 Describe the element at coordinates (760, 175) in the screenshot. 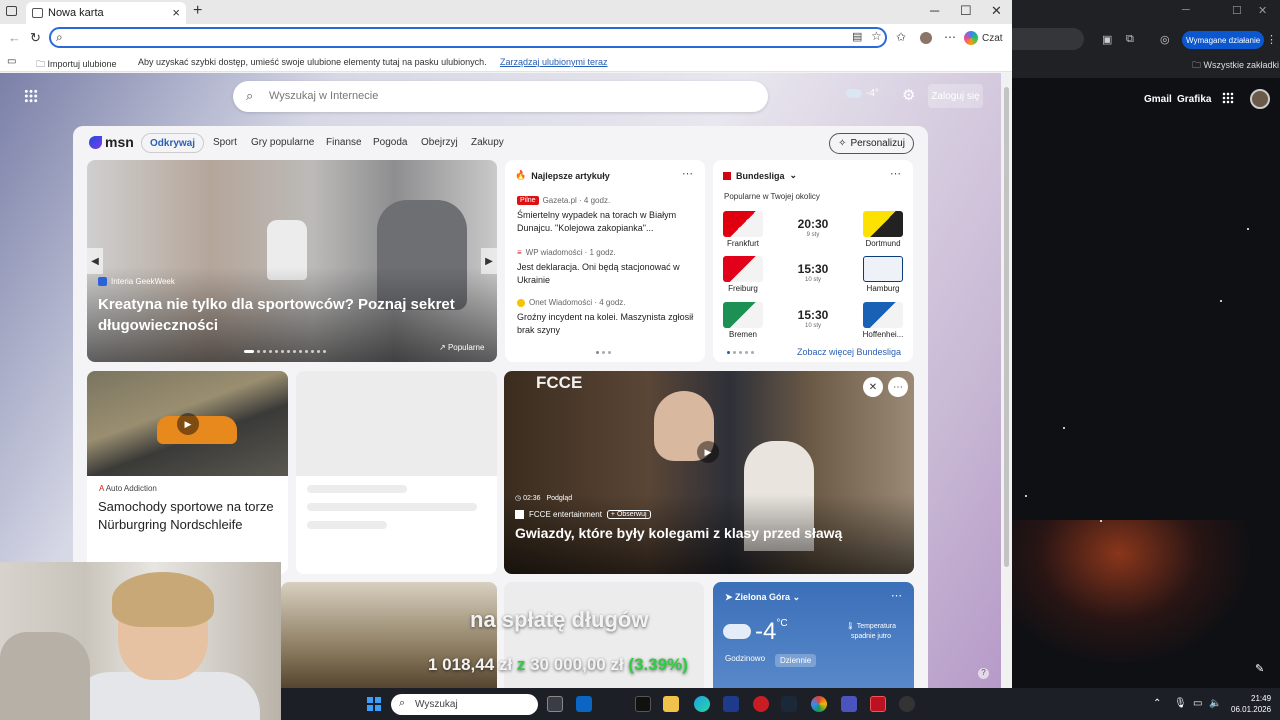

I see `bundesliga-header: Bundesliga ⌄` at that location.